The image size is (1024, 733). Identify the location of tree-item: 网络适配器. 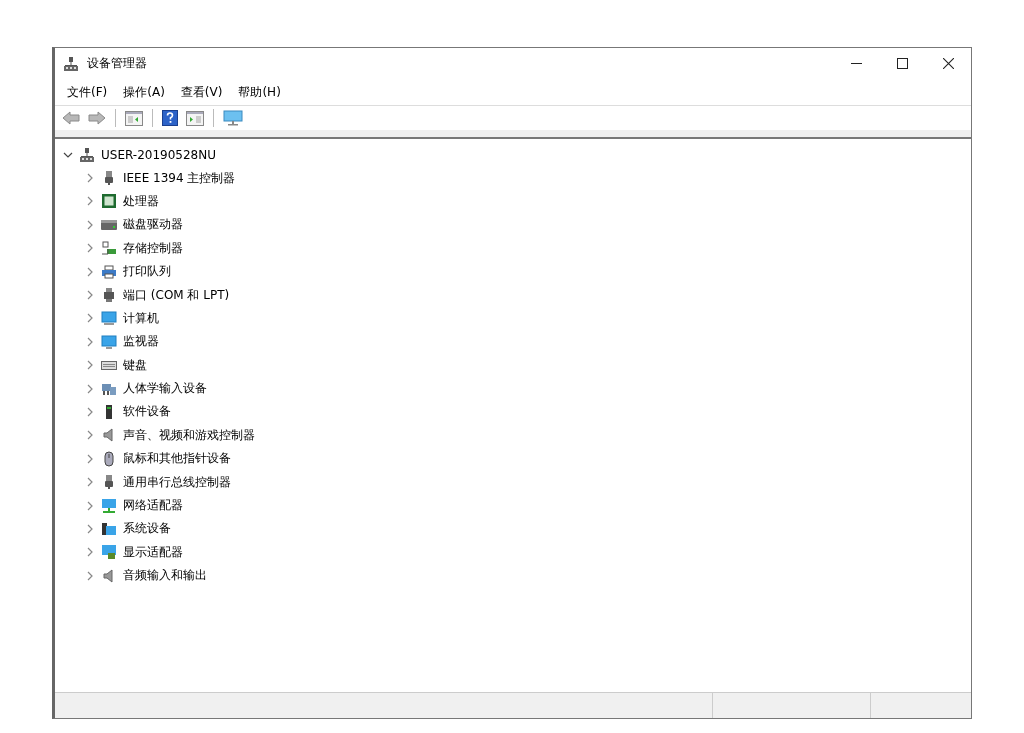
(153, 506).